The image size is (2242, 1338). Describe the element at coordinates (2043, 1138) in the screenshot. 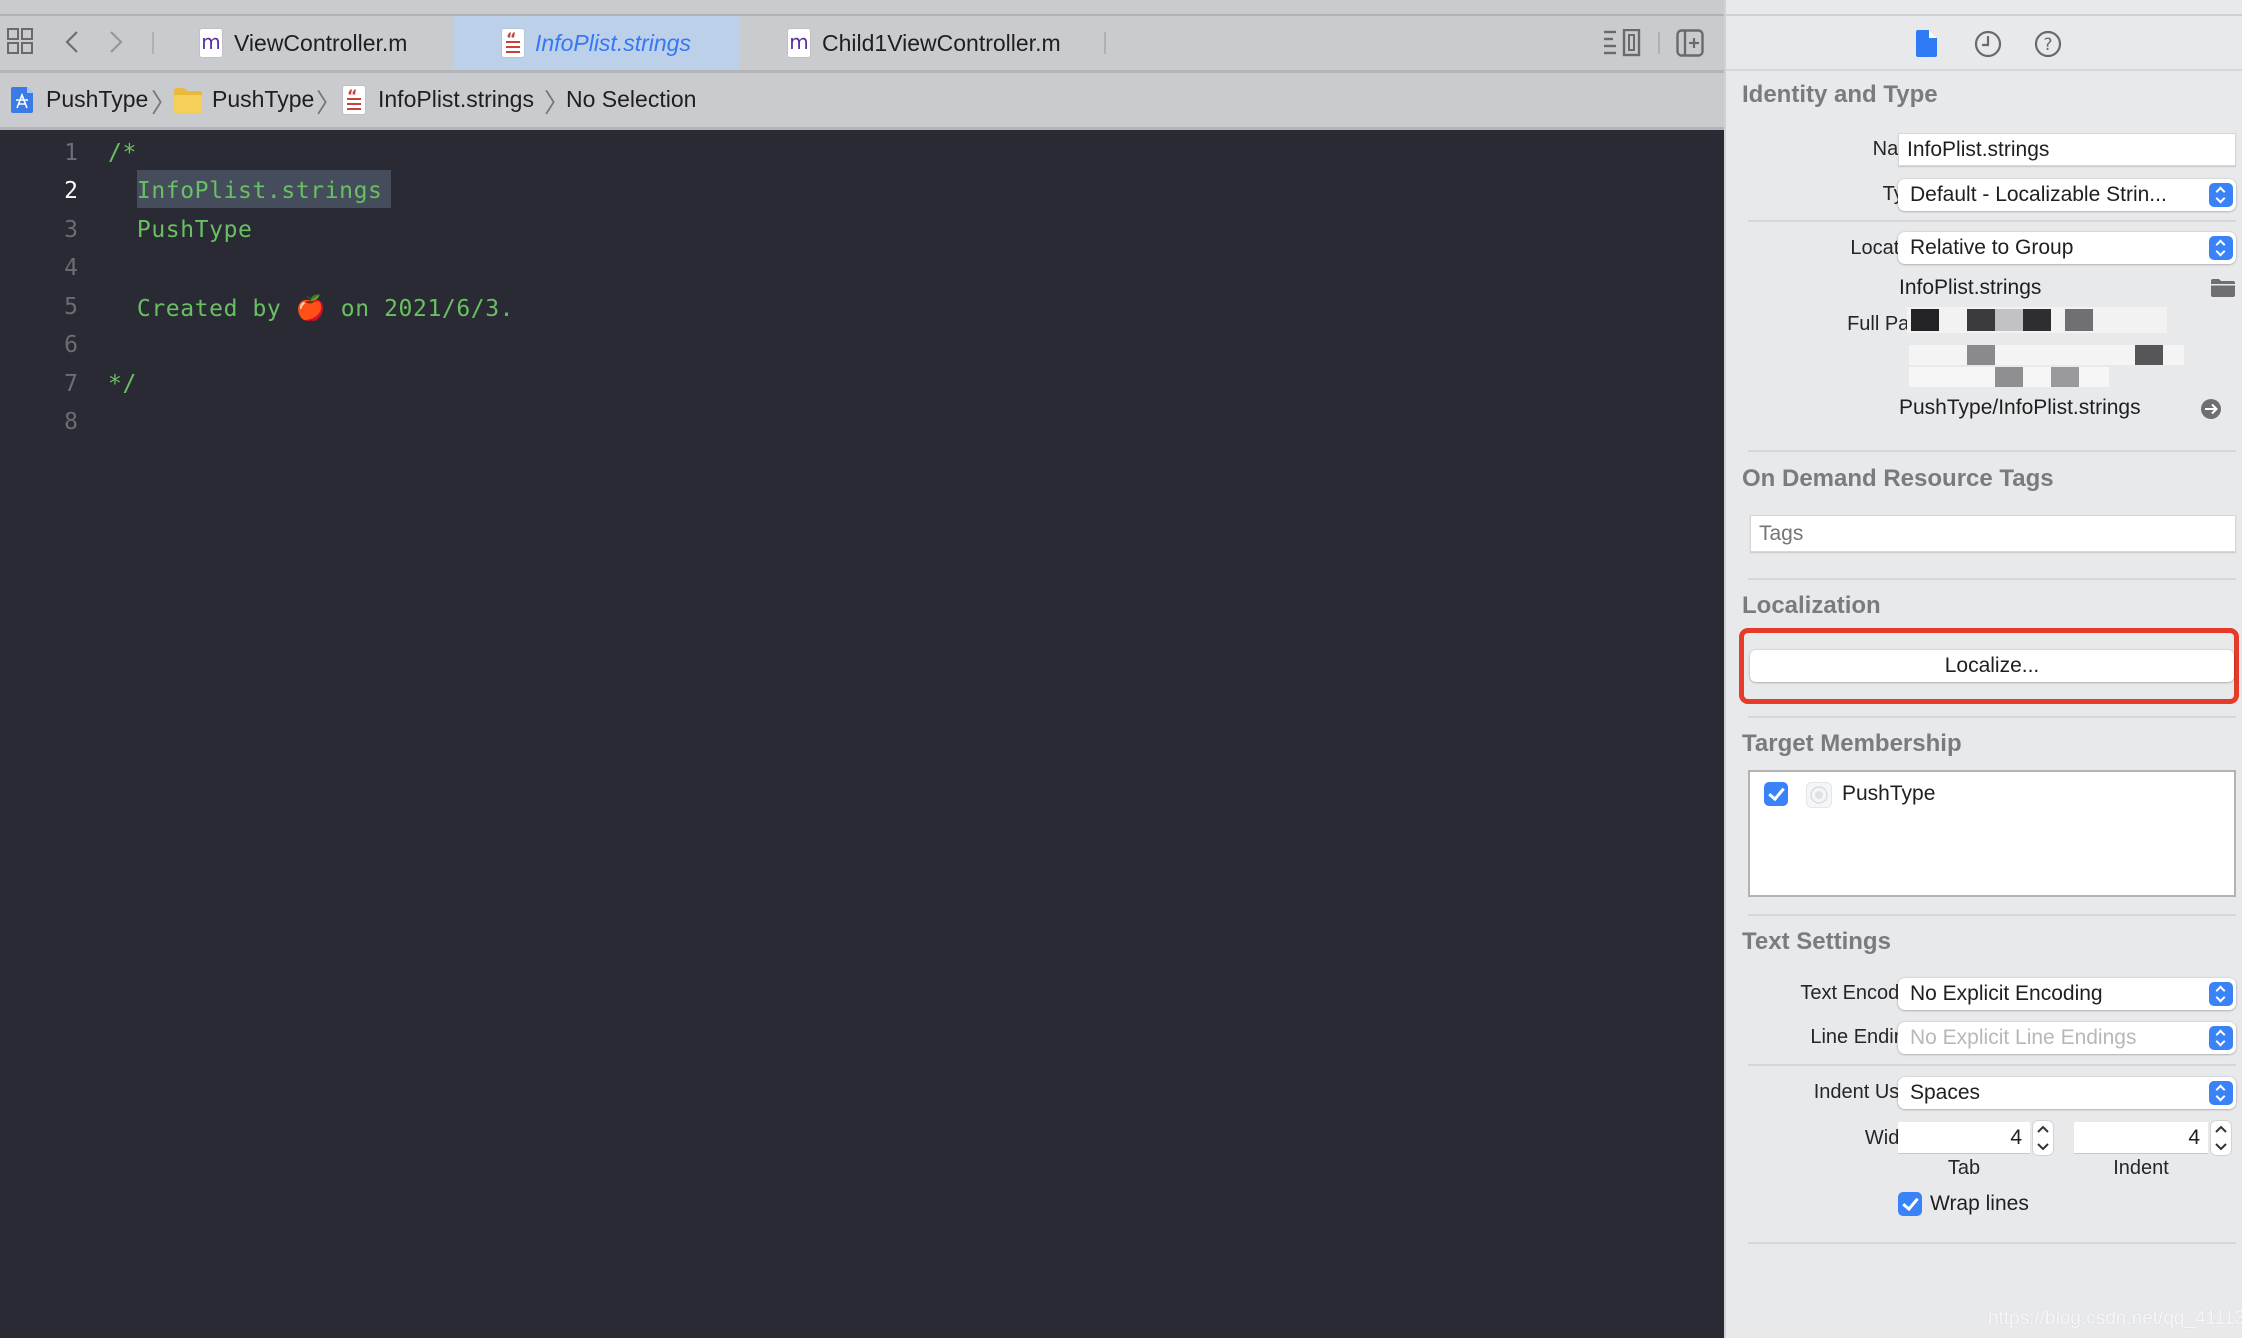

I see `tab-width-stepper` at that location.